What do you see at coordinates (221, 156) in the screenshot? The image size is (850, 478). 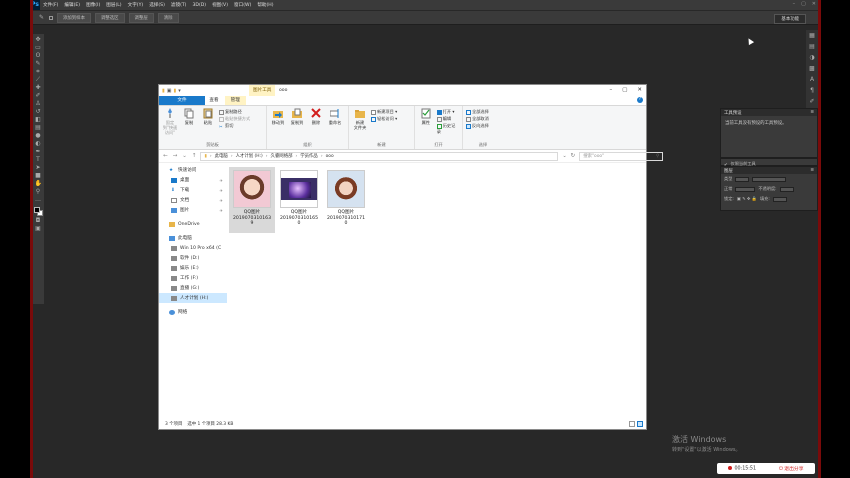 I see `crumb-this-pc: 此电脑` at bounding box center [221, 156].